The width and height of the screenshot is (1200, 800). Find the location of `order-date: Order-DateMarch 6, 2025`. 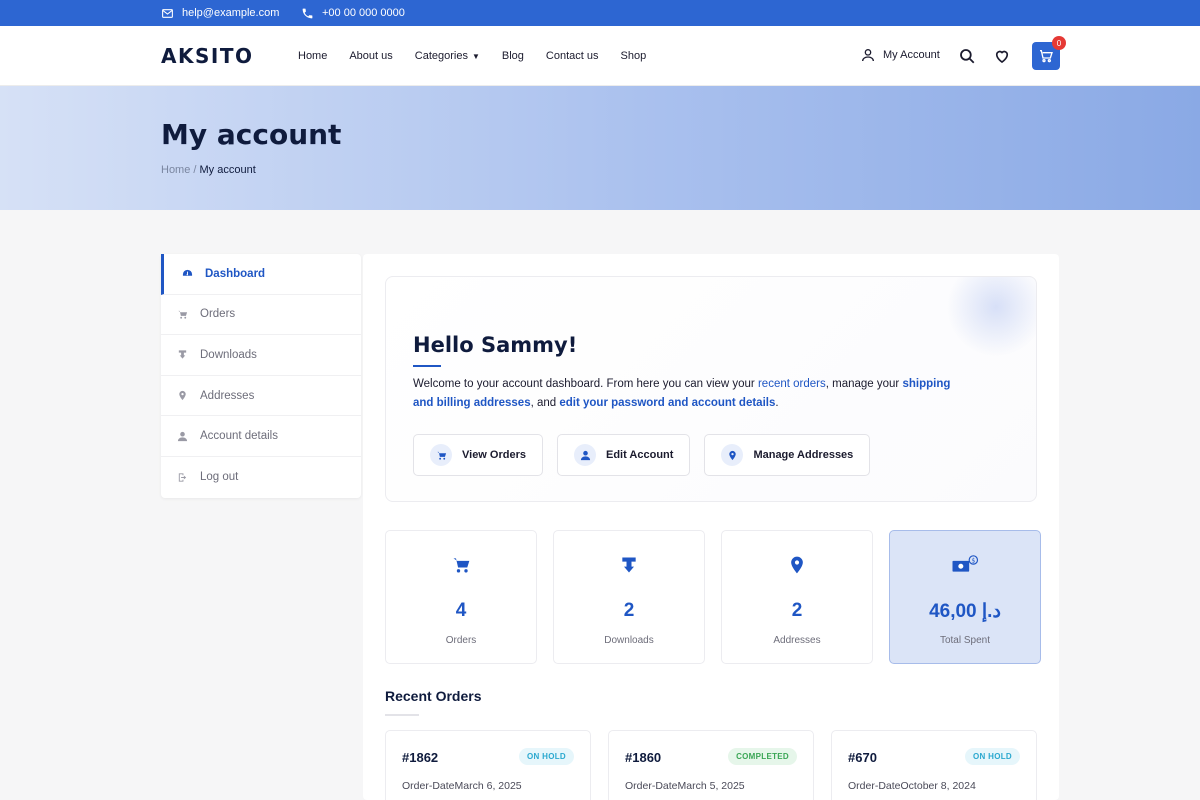

order-date: Order-DateMarch 6, 2025 is located at coordinates (462, 786).